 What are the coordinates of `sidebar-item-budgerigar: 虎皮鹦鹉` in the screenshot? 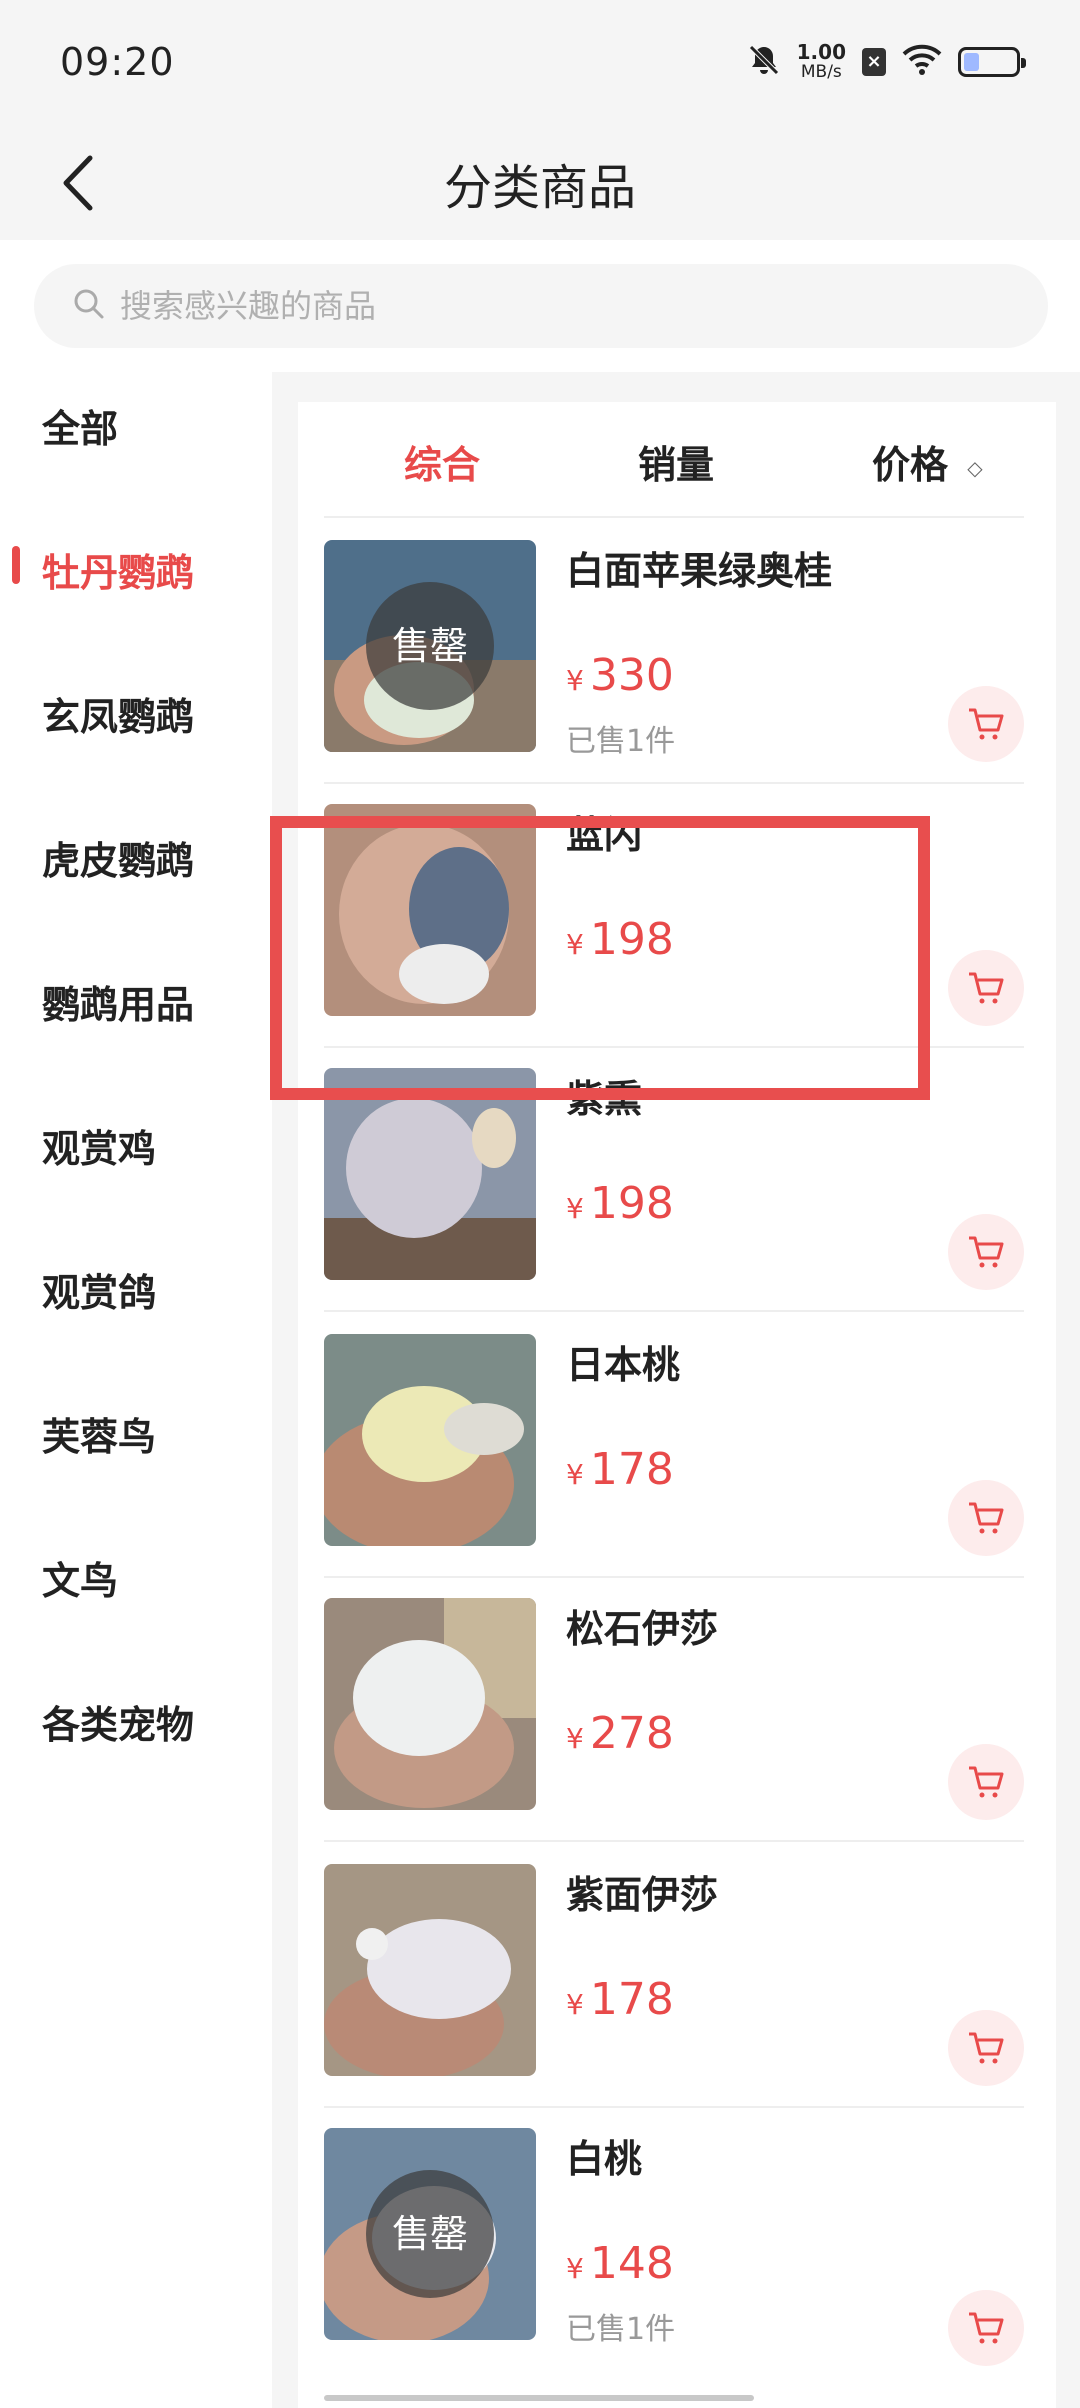 It's located at (136, 854).